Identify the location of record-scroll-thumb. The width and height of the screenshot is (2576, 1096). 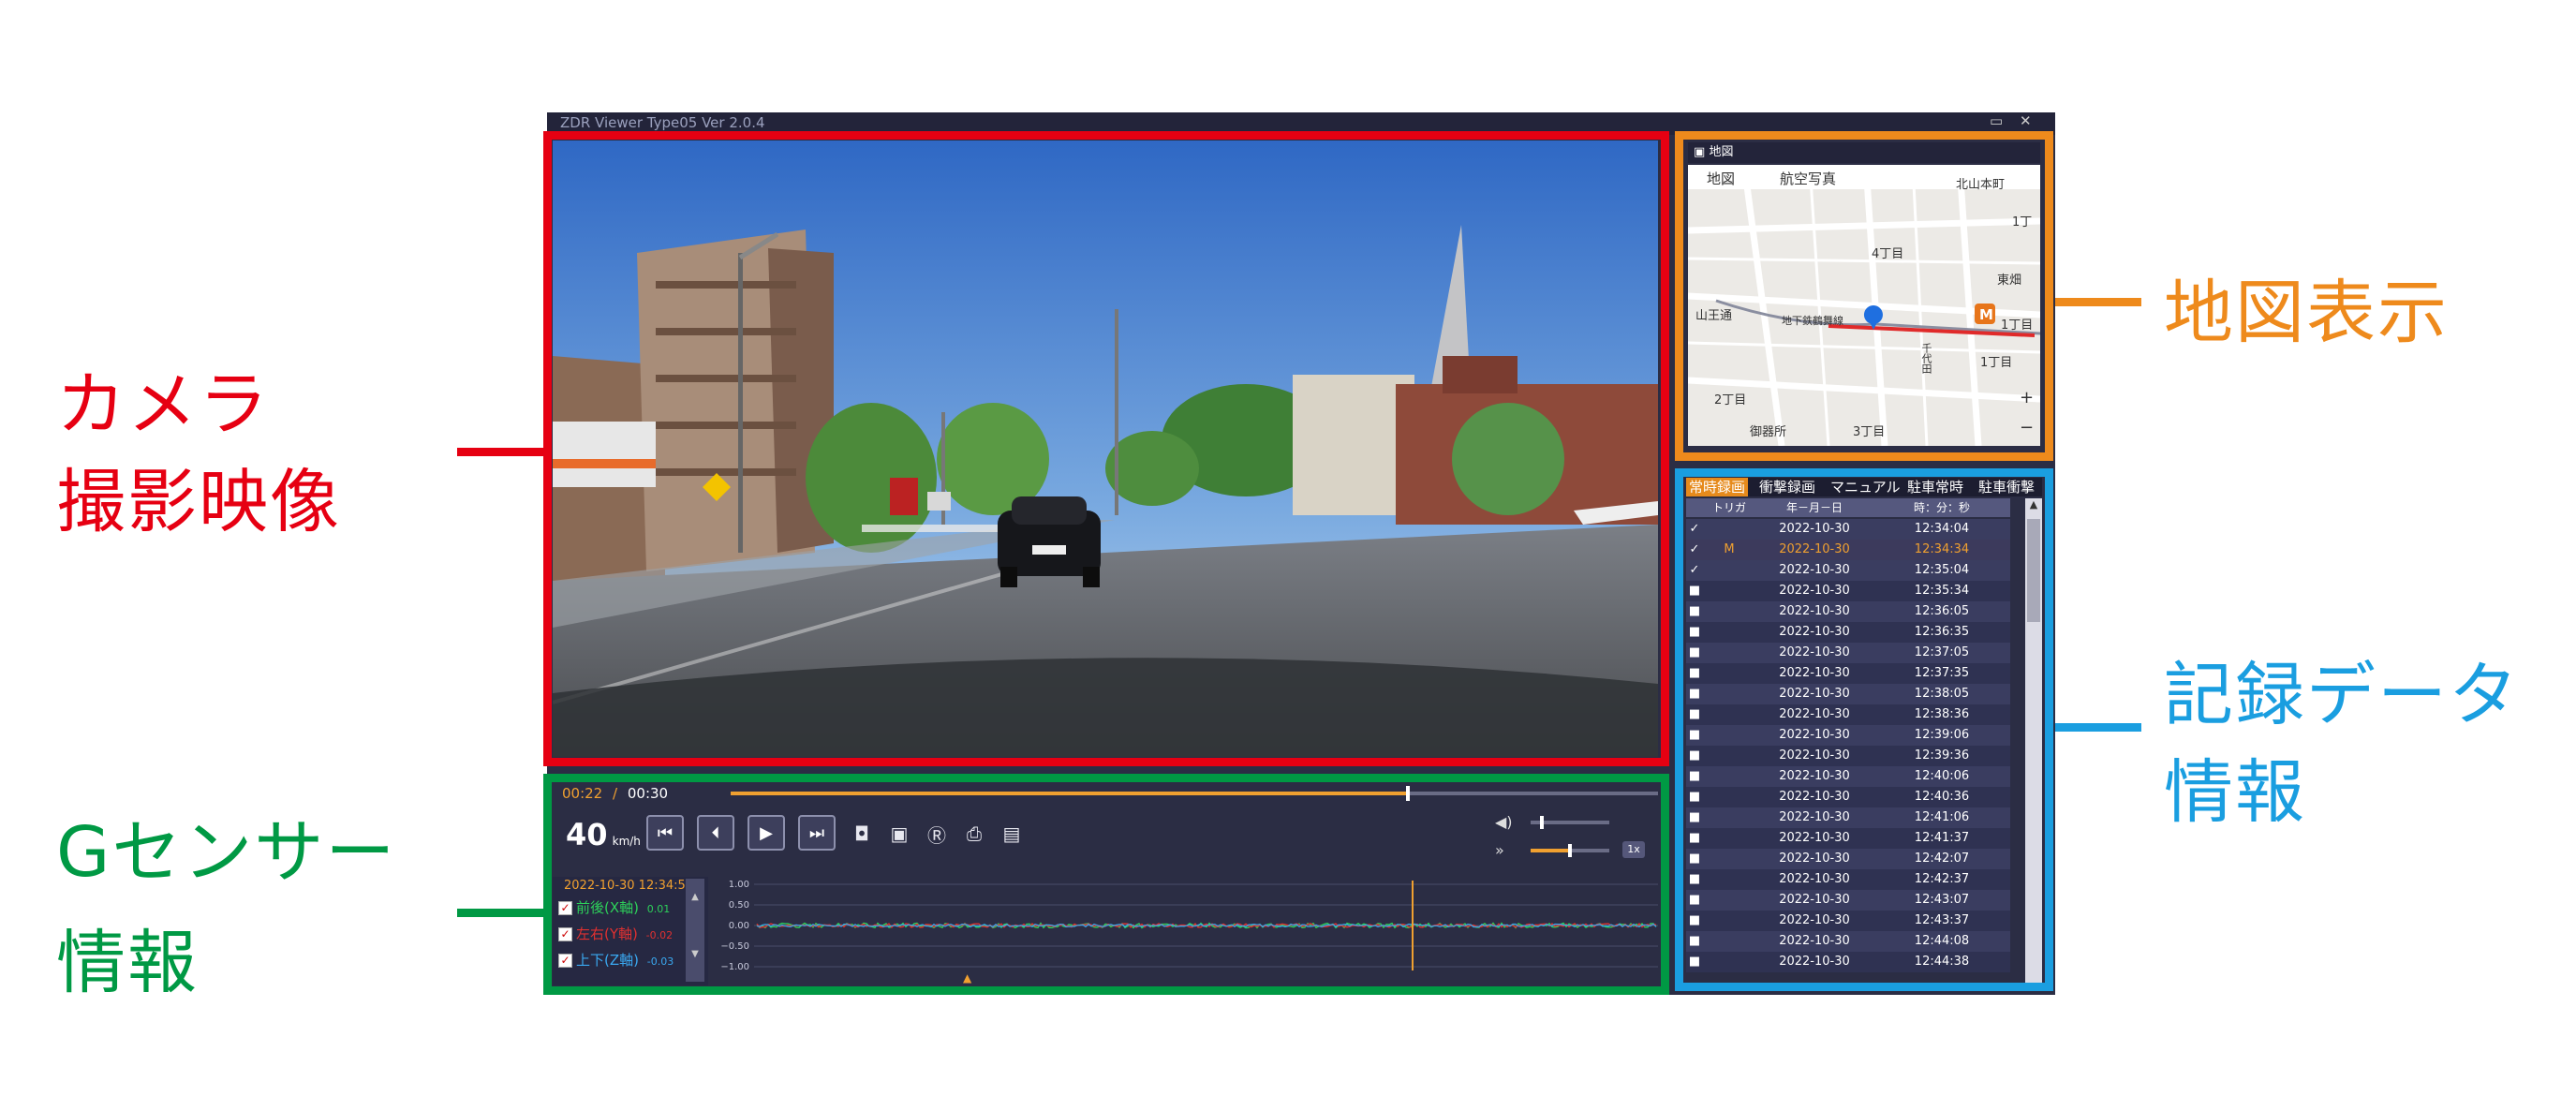
(2033, 570).